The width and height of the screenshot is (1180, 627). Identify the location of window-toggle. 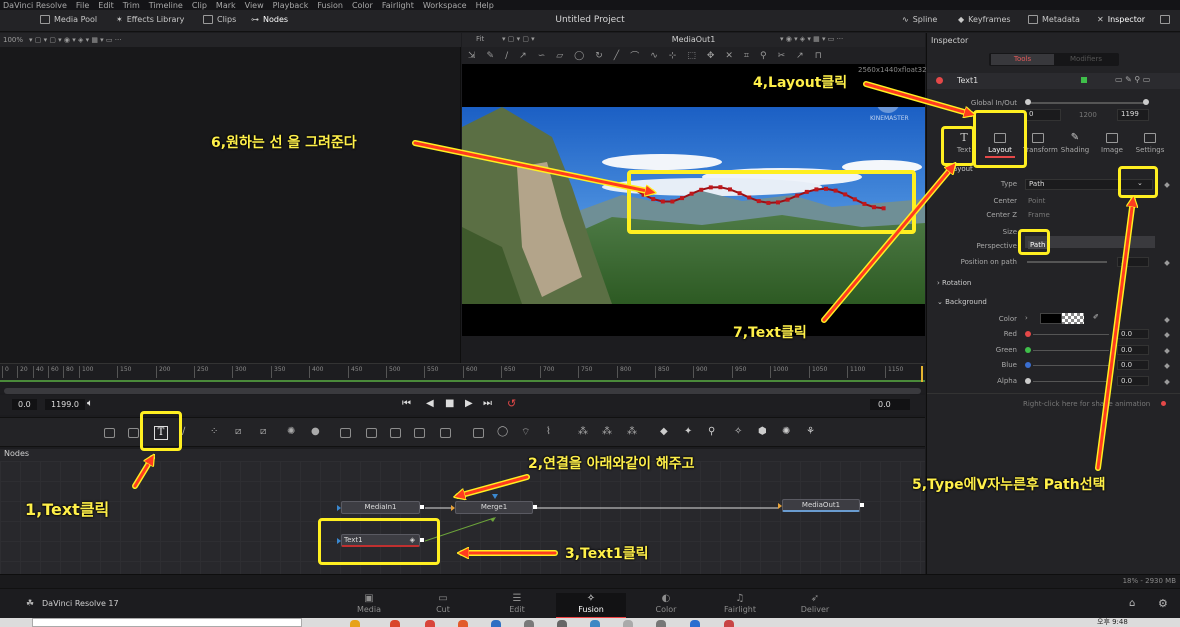
(1165, 19).